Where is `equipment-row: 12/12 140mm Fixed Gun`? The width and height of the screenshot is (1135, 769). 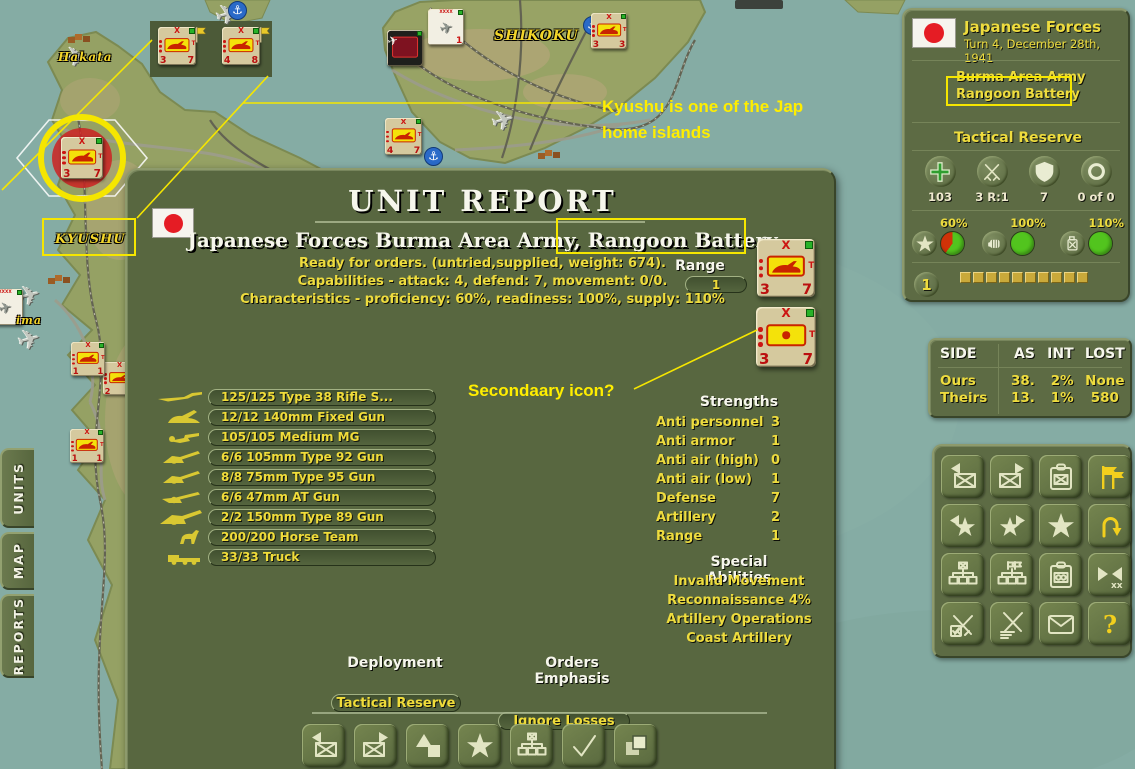
equipment-row: 12/12 140mm Fixed Gun is located at coordinates (300, 417).